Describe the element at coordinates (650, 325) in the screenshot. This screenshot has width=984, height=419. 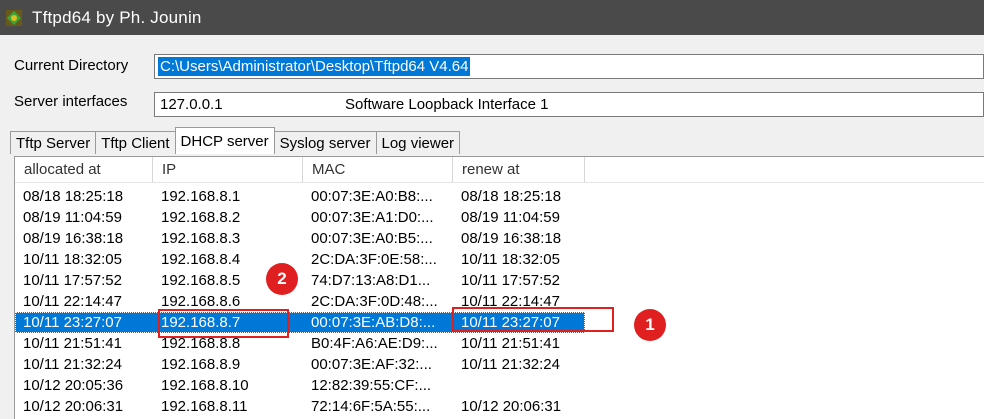
I see `annotation-badge-1: 1` at that location.